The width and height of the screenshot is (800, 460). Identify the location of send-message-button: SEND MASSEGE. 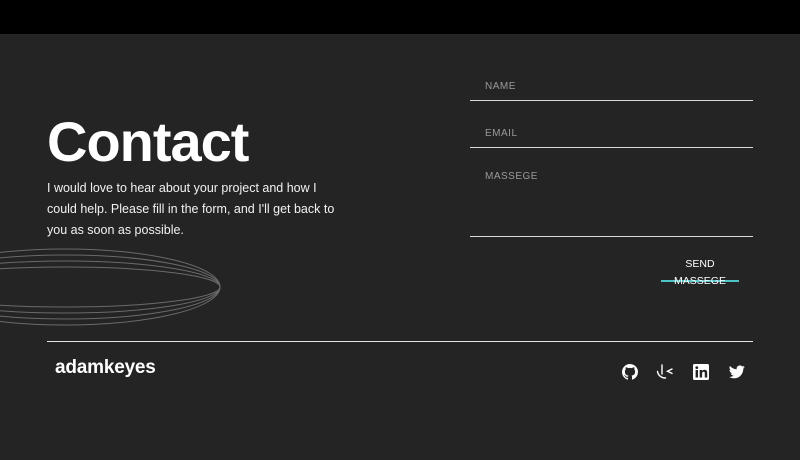
(700, 271).